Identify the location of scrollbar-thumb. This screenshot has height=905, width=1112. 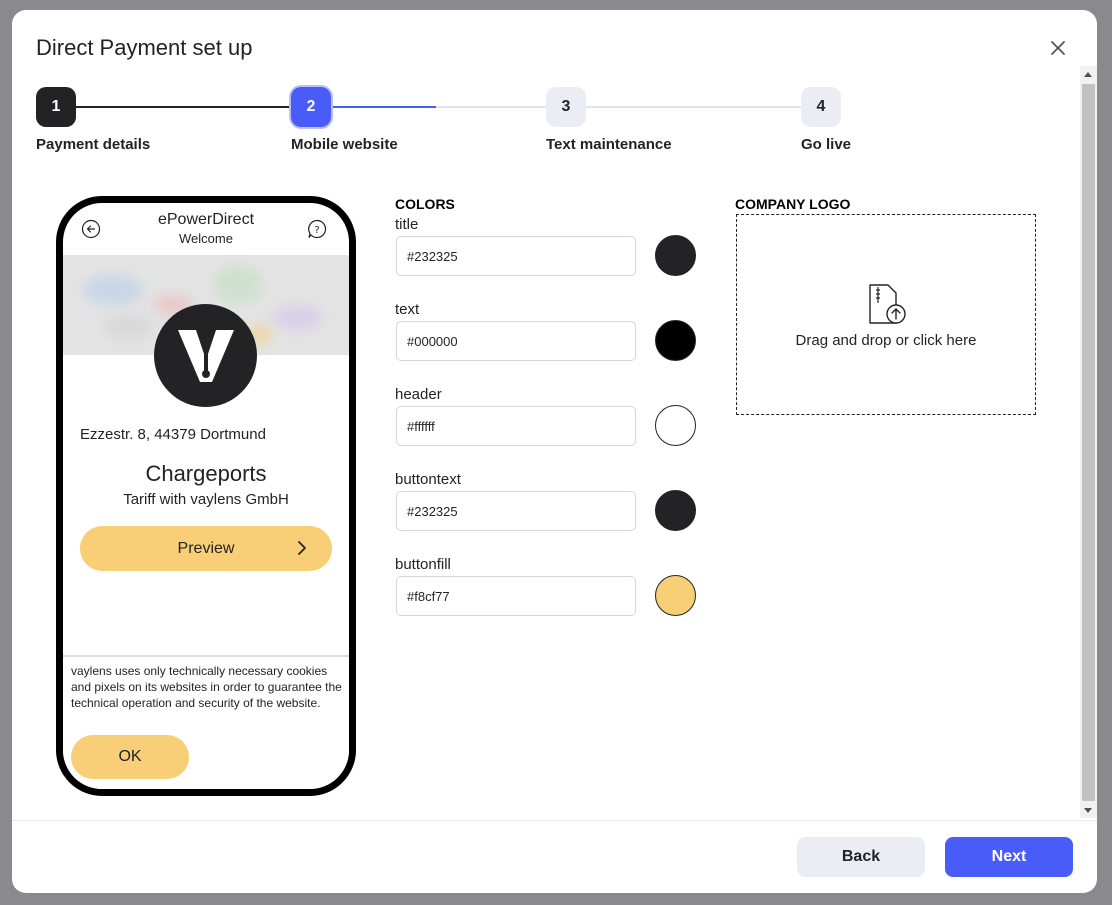
(1088, 442).